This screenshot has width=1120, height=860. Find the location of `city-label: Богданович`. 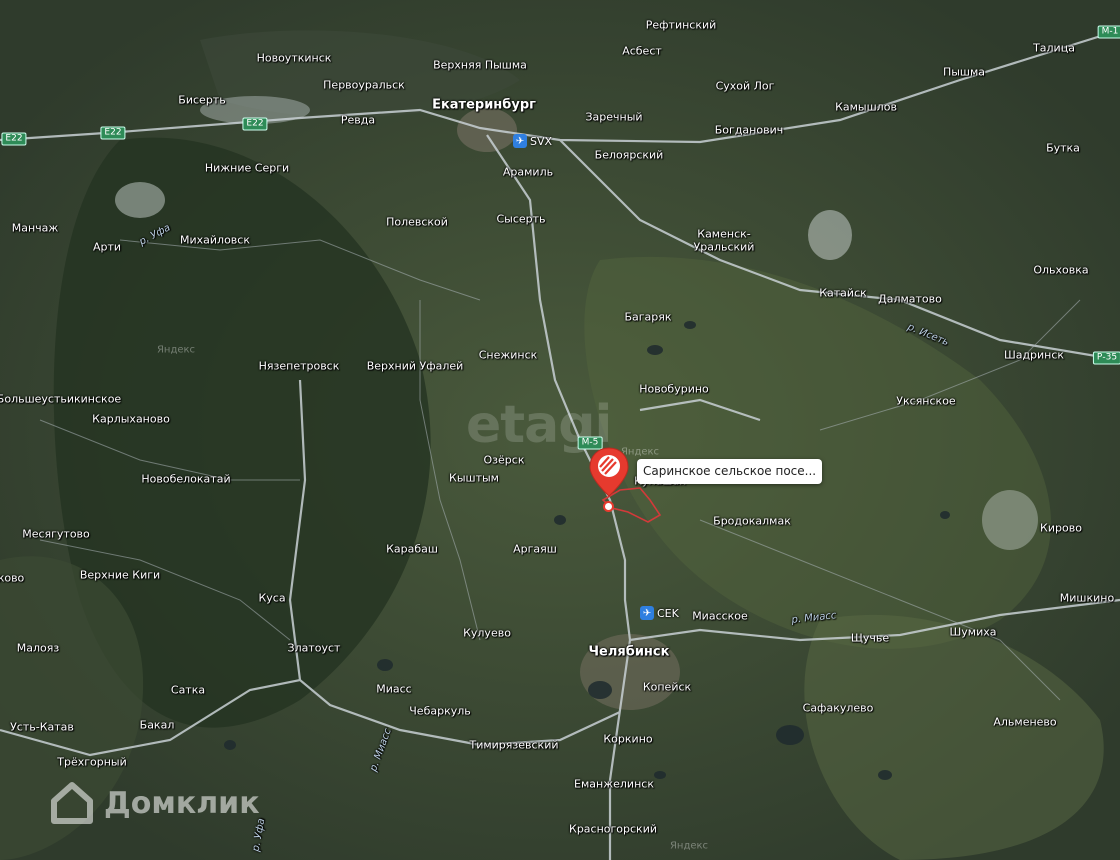

city-label: Богданович is located at coordinates (749, 130).